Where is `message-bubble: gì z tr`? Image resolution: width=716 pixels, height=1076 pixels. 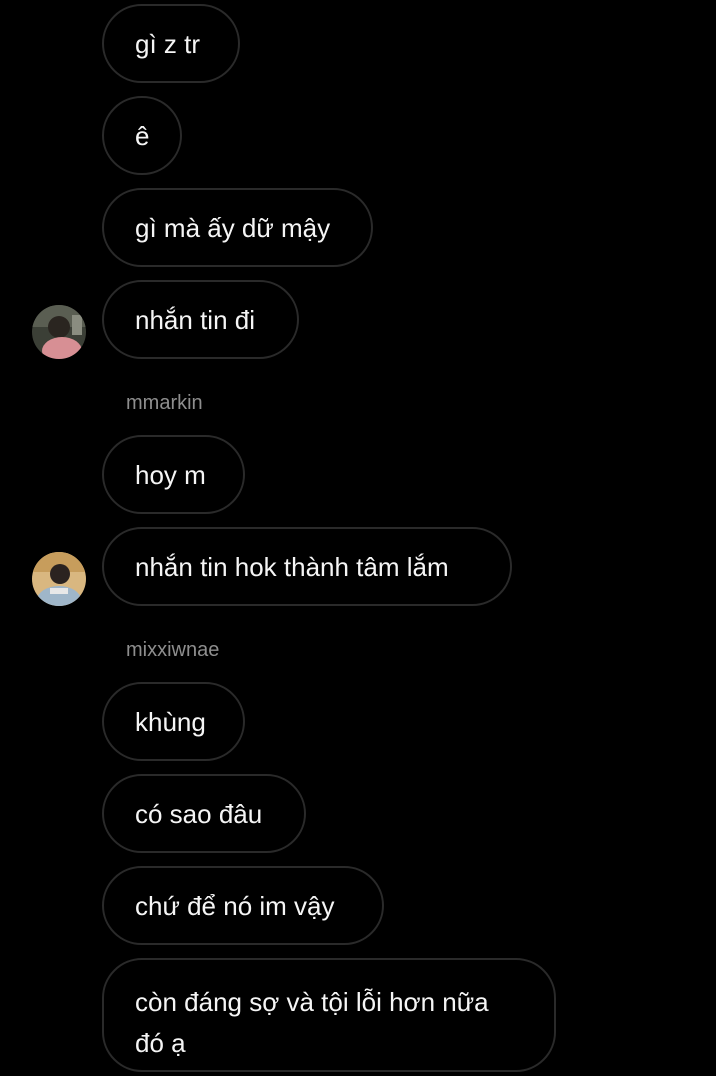
message-bubble: gì z tr is located at coordinates (171, 43).